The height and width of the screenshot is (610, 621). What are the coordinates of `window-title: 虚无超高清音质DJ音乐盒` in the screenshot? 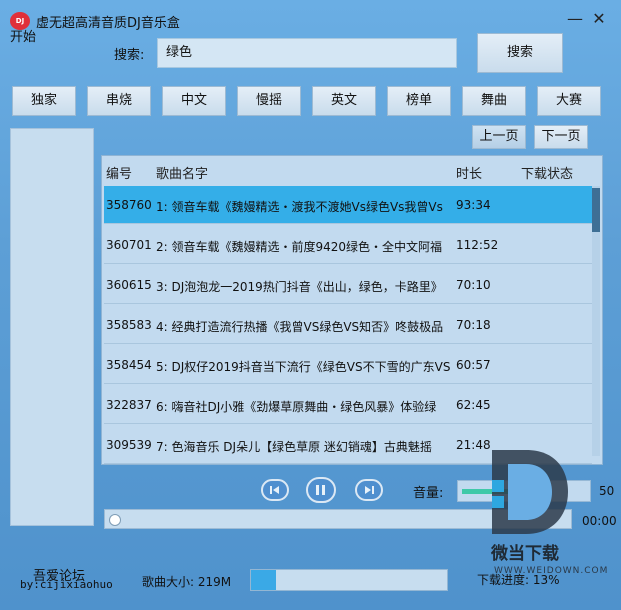 It's located at (108, 23).